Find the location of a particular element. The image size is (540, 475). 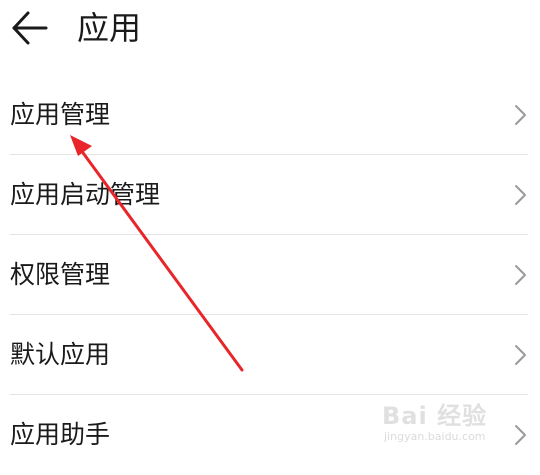

menu-item-label: 应用助手 is located at coordinates (60, 434).